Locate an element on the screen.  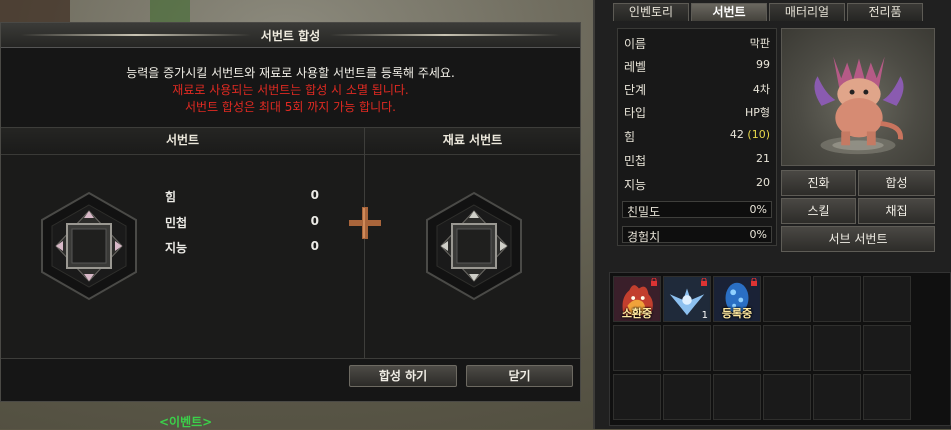
info-label: 민첩 is located at coordinates (635, 161).